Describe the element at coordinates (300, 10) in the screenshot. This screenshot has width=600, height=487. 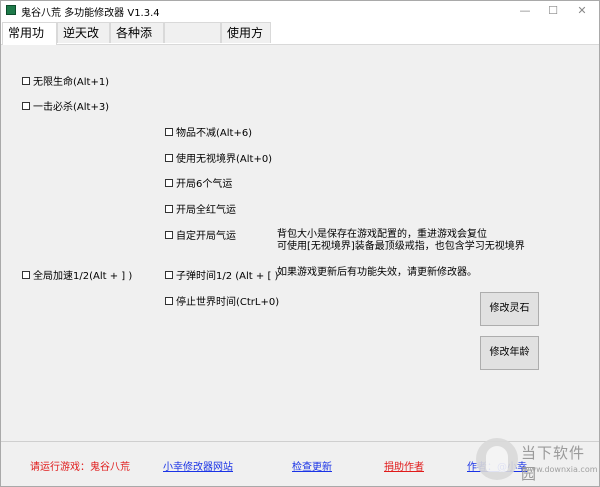
I see `title-bar: 鬼谷八荒 多功能修改器 V1.3.4 — ☐ ✕` at that location.